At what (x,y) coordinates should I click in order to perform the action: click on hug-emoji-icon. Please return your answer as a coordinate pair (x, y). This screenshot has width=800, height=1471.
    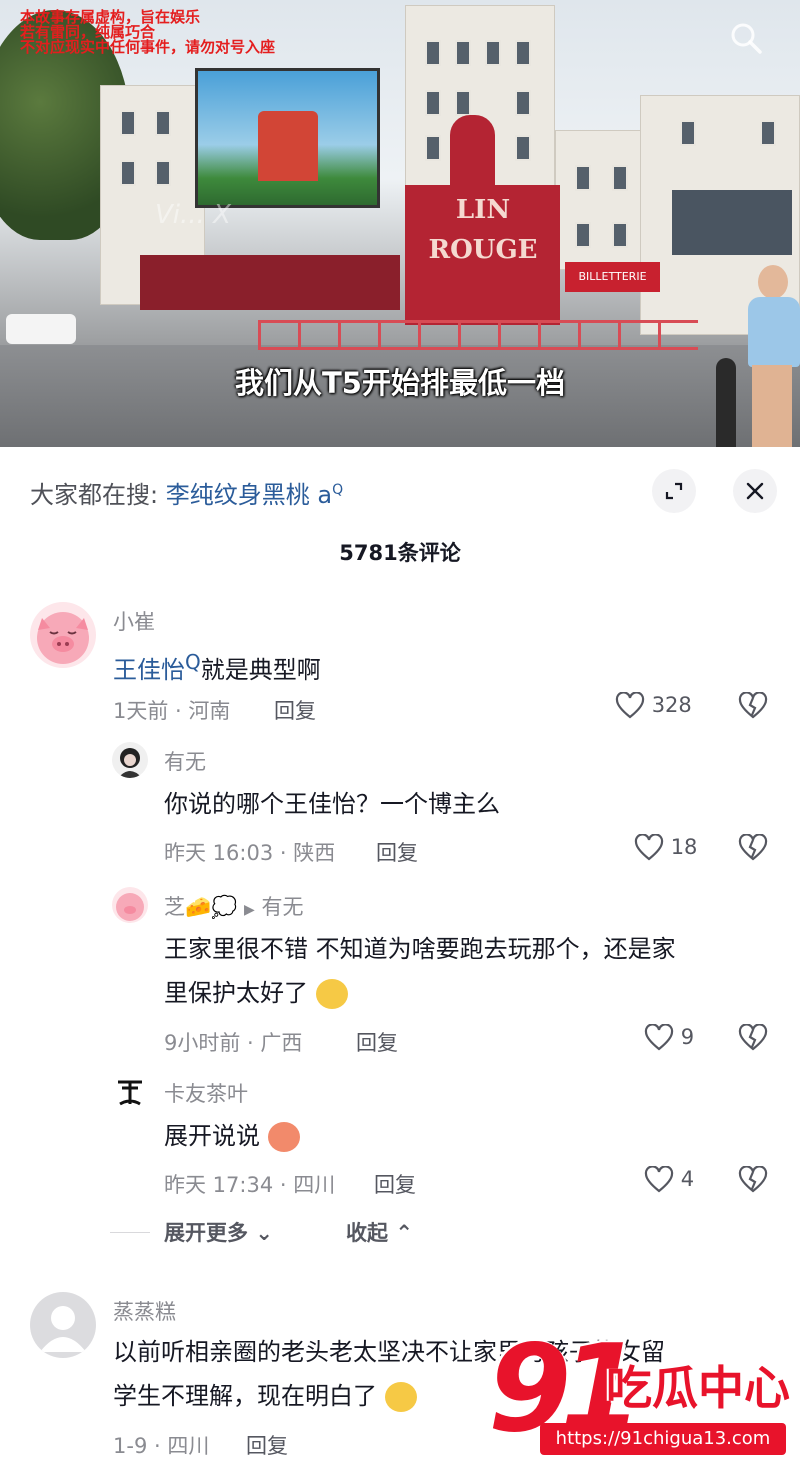
    Looking at the image, I should click on (283, 1137).